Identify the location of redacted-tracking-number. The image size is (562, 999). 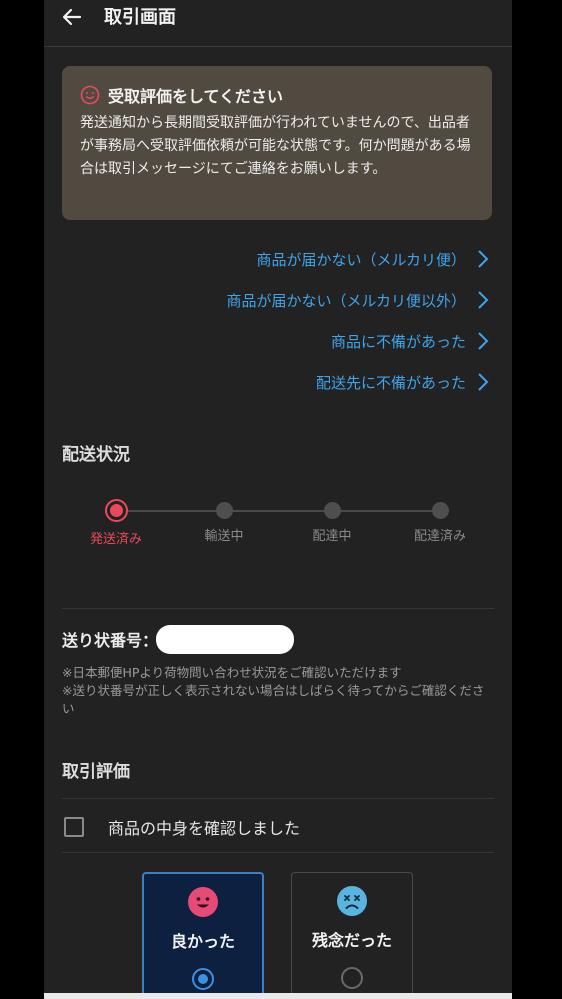
(225, 639).